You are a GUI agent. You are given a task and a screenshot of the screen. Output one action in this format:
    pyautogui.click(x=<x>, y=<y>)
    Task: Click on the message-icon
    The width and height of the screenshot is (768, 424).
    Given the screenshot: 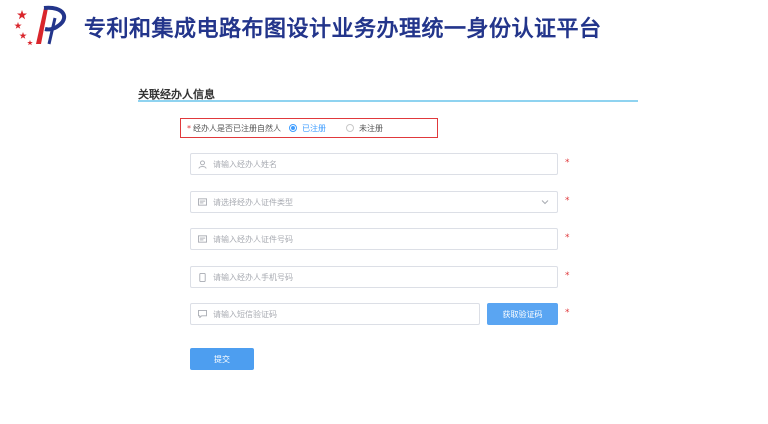 What is the action you would take?
    pyautogui.click(x=202, y=314)
    